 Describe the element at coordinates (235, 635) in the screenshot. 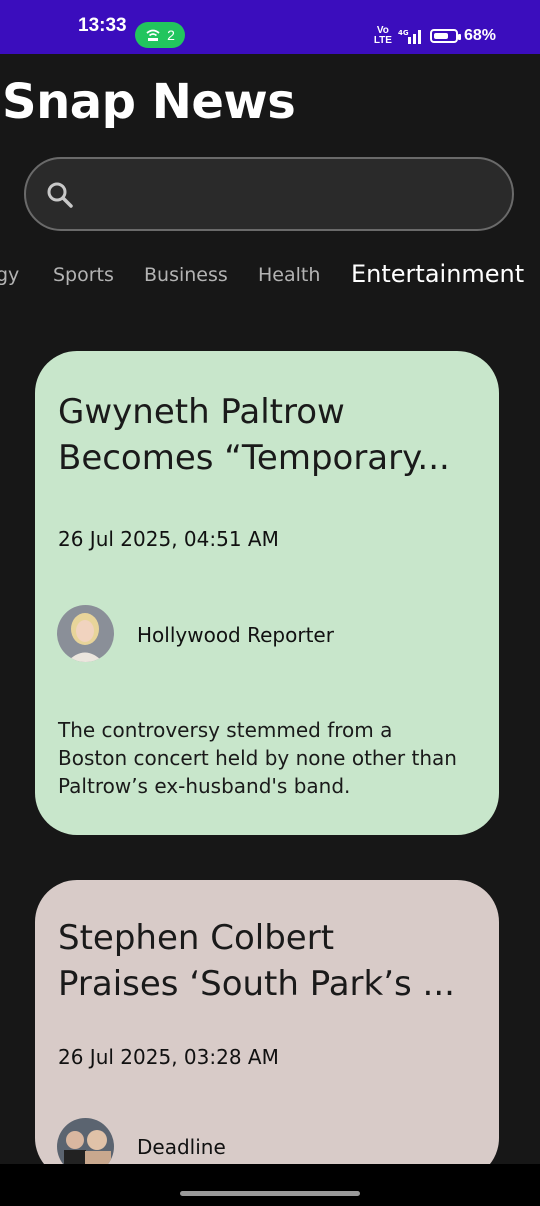

I see `article-source: Hollywood Reporter` at that location.